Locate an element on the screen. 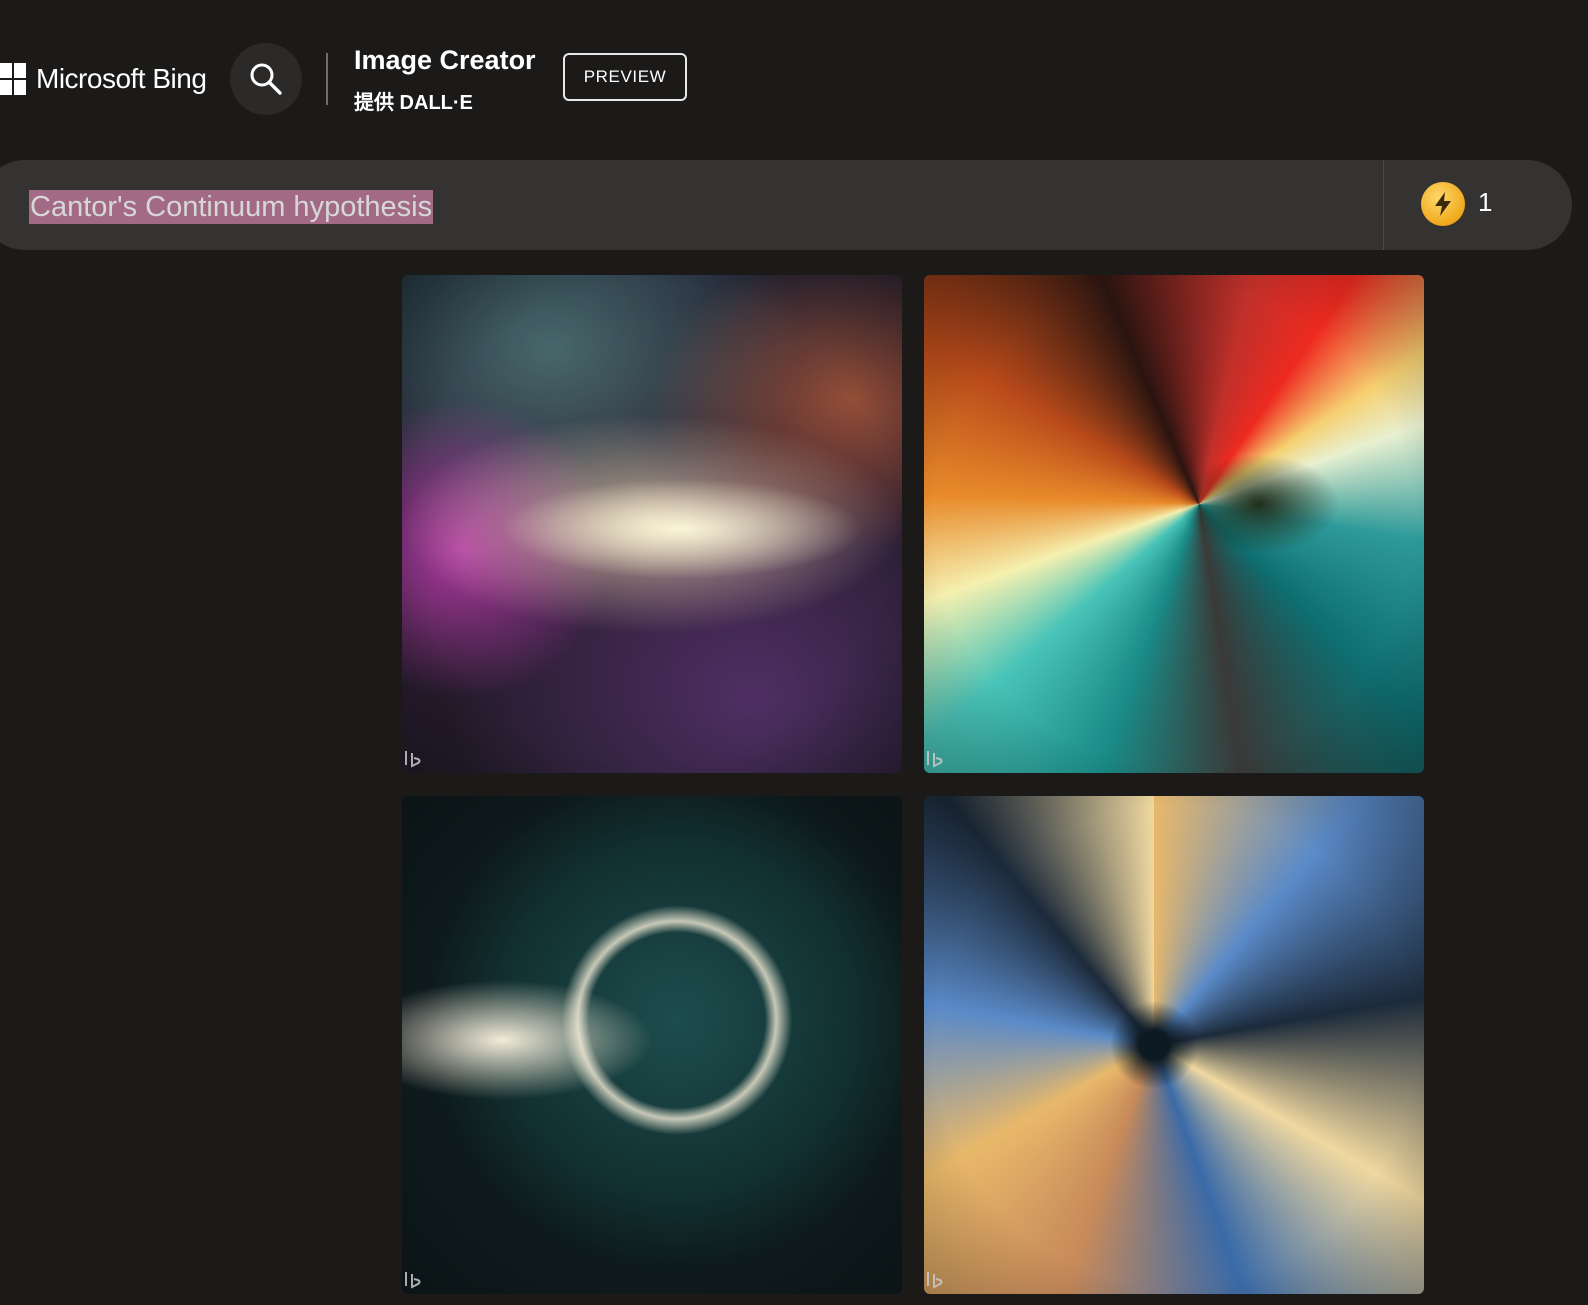  search-icon is located at coordinates (266, 79).